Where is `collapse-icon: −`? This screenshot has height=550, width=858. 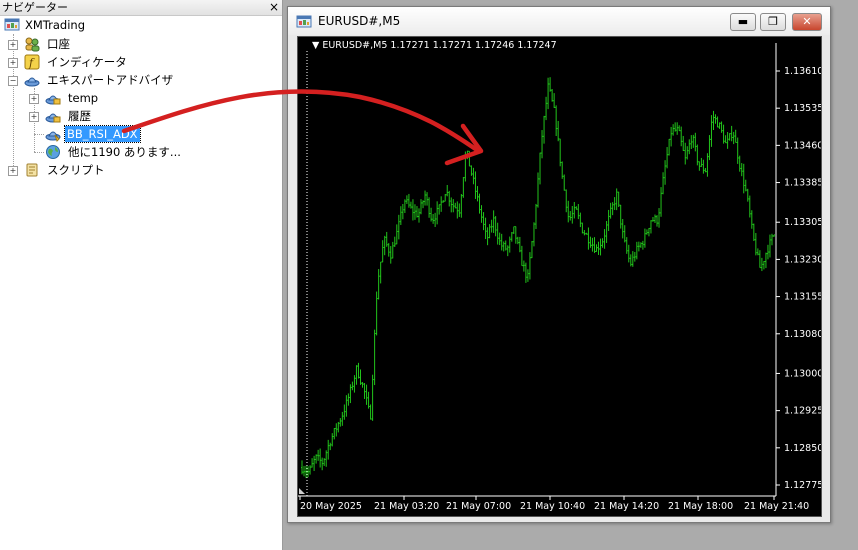
collapse-icon: − is located at coordinates (13, 81).